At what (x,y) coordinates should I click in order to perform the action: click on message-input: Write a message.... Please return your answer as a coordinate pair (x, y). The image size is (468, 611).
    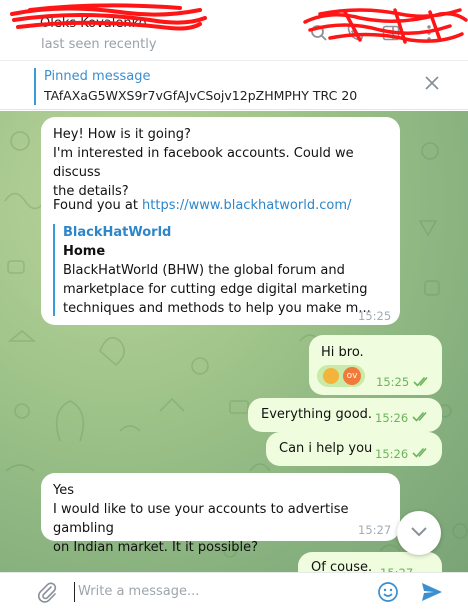
    Looking at the image, I should click on (138, 591).